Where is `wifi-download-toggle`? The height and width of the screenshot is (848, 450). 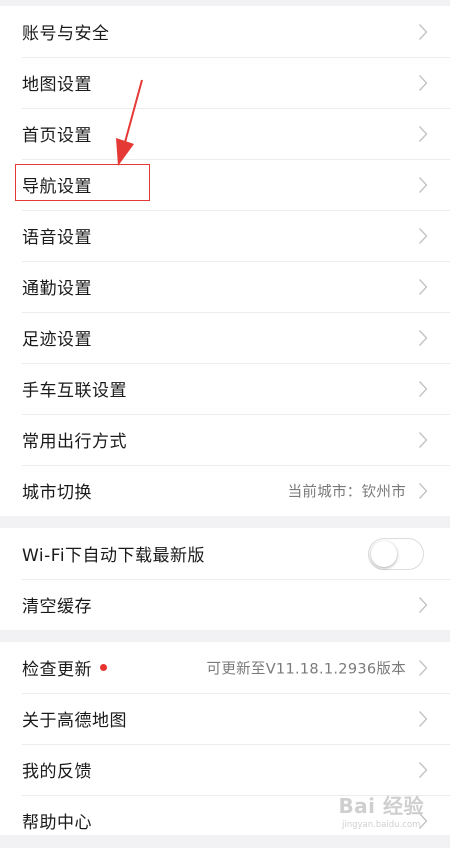
wifi-download-toggle is located at coordinates (396, 553).